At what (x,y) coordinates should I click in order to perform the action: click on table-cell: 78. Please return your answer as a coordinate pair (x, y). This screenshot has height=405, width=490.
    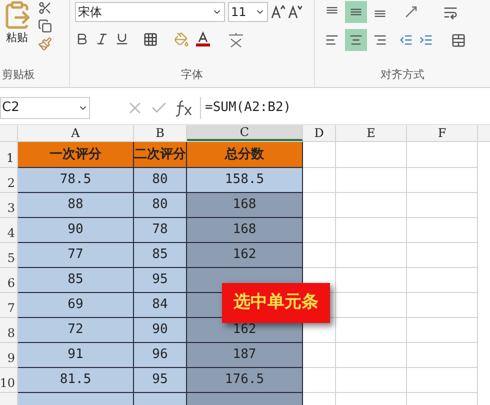
    Looking at the image, I should click on (160, 230).